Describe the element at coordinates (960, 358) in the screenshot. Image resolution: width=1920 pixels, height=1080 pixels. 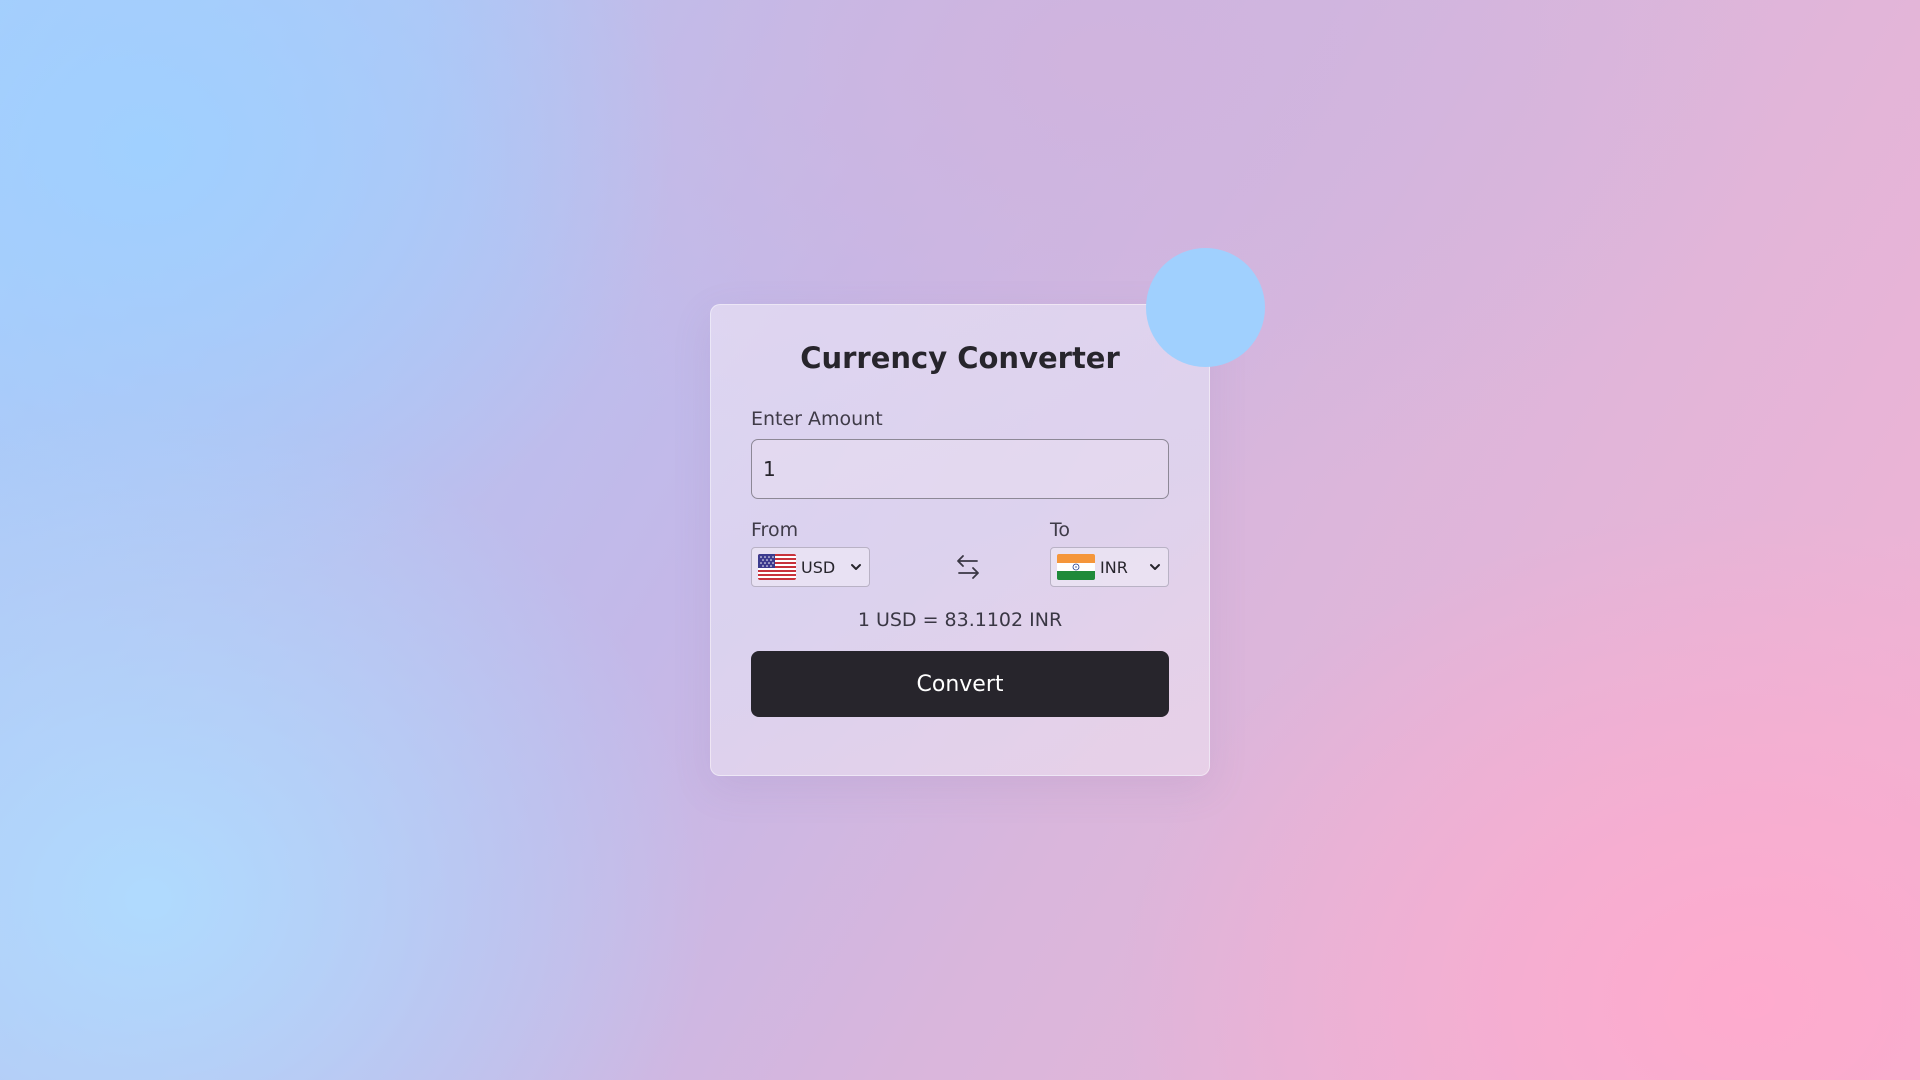
I see `page-title: Currency Converter` at that location.